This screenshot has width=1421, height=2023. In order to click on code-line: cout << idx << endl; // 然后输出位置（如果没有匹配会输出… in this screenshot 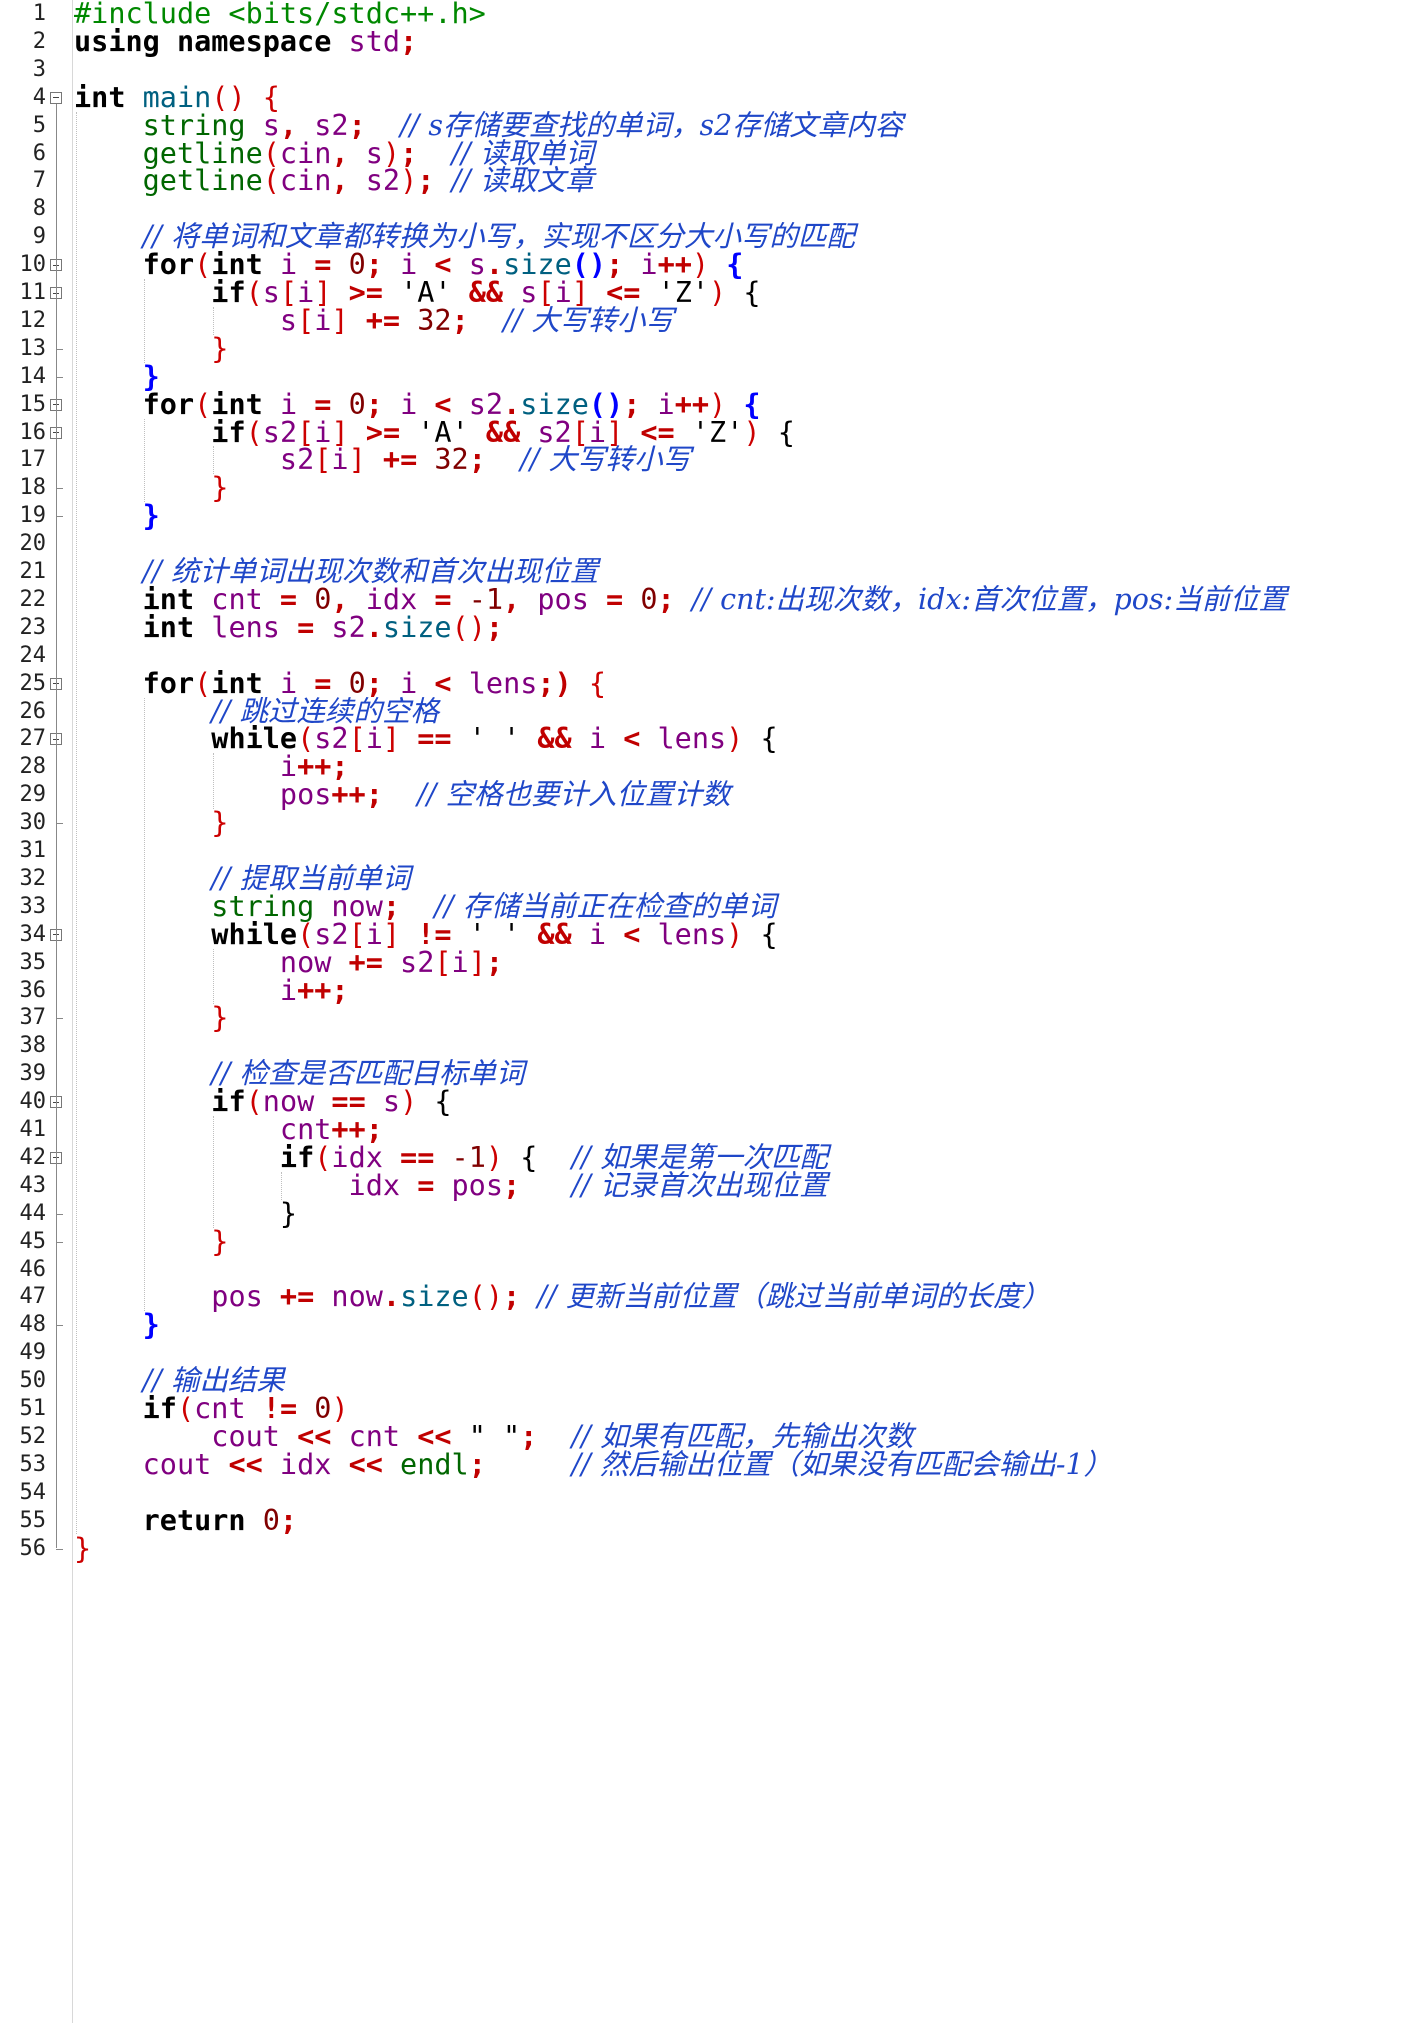, I will do `click(593, 1465)`.